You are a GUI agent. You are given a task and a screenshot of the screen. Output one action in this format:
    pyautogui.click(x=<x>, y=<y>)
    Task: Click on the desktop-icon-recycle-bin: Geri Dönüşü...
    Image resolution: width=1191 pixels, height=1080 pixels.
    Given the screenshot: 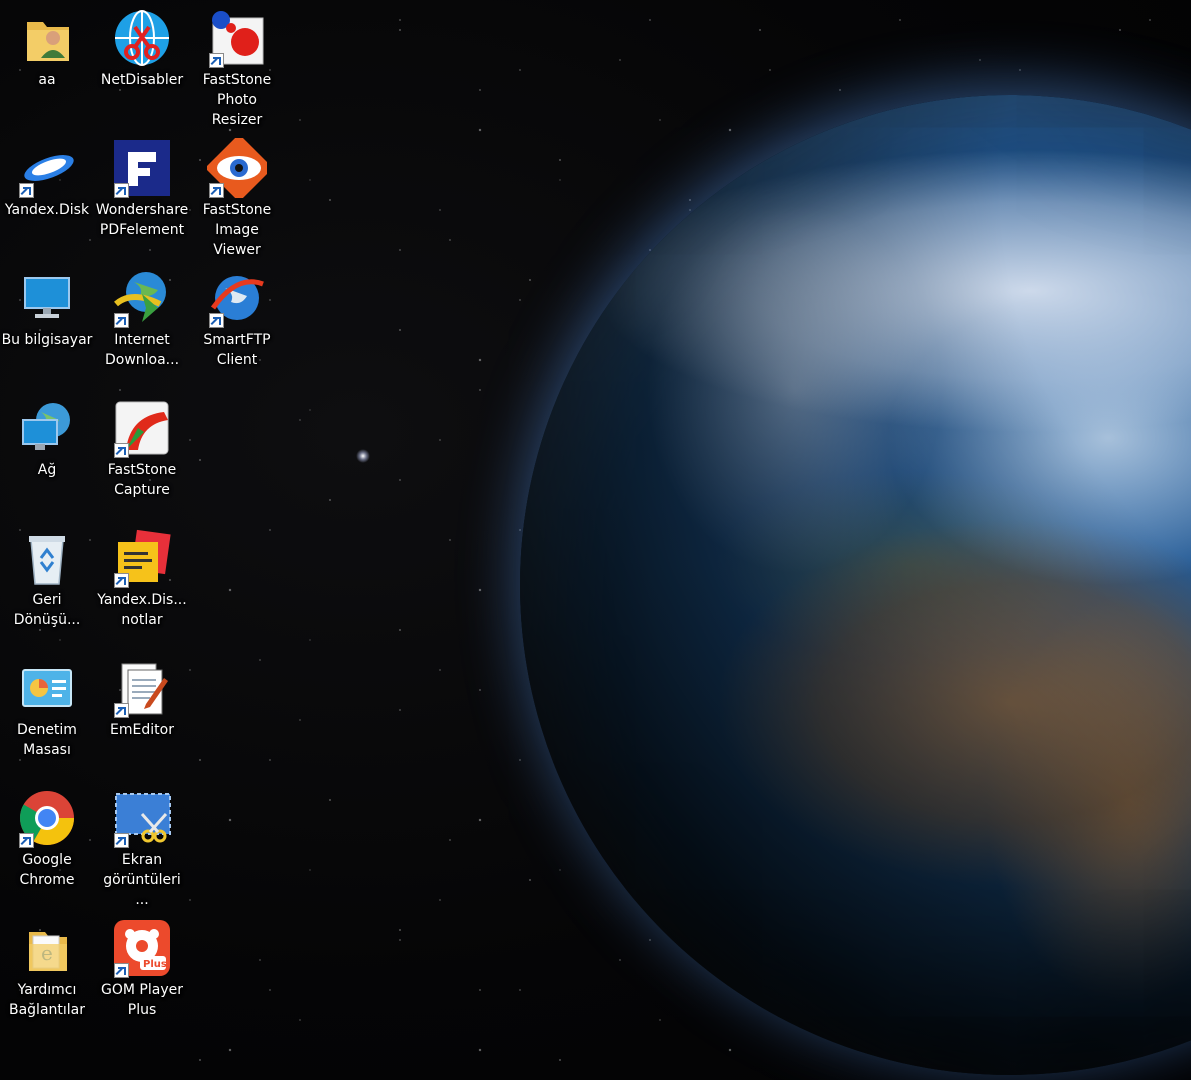 What is the action you would take?
    pyautogui.click(x=47, y=585)
    